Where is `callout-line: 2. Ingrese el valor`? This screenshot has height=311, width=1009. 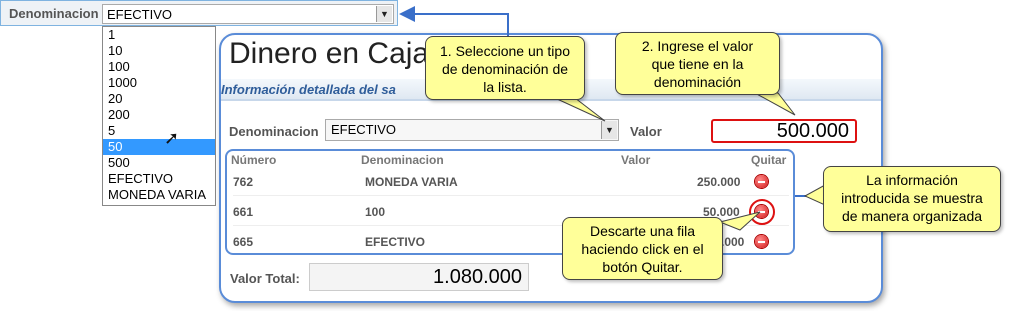
callout-line: 2. Ingrese el valor is located at coordinates (697, 46).